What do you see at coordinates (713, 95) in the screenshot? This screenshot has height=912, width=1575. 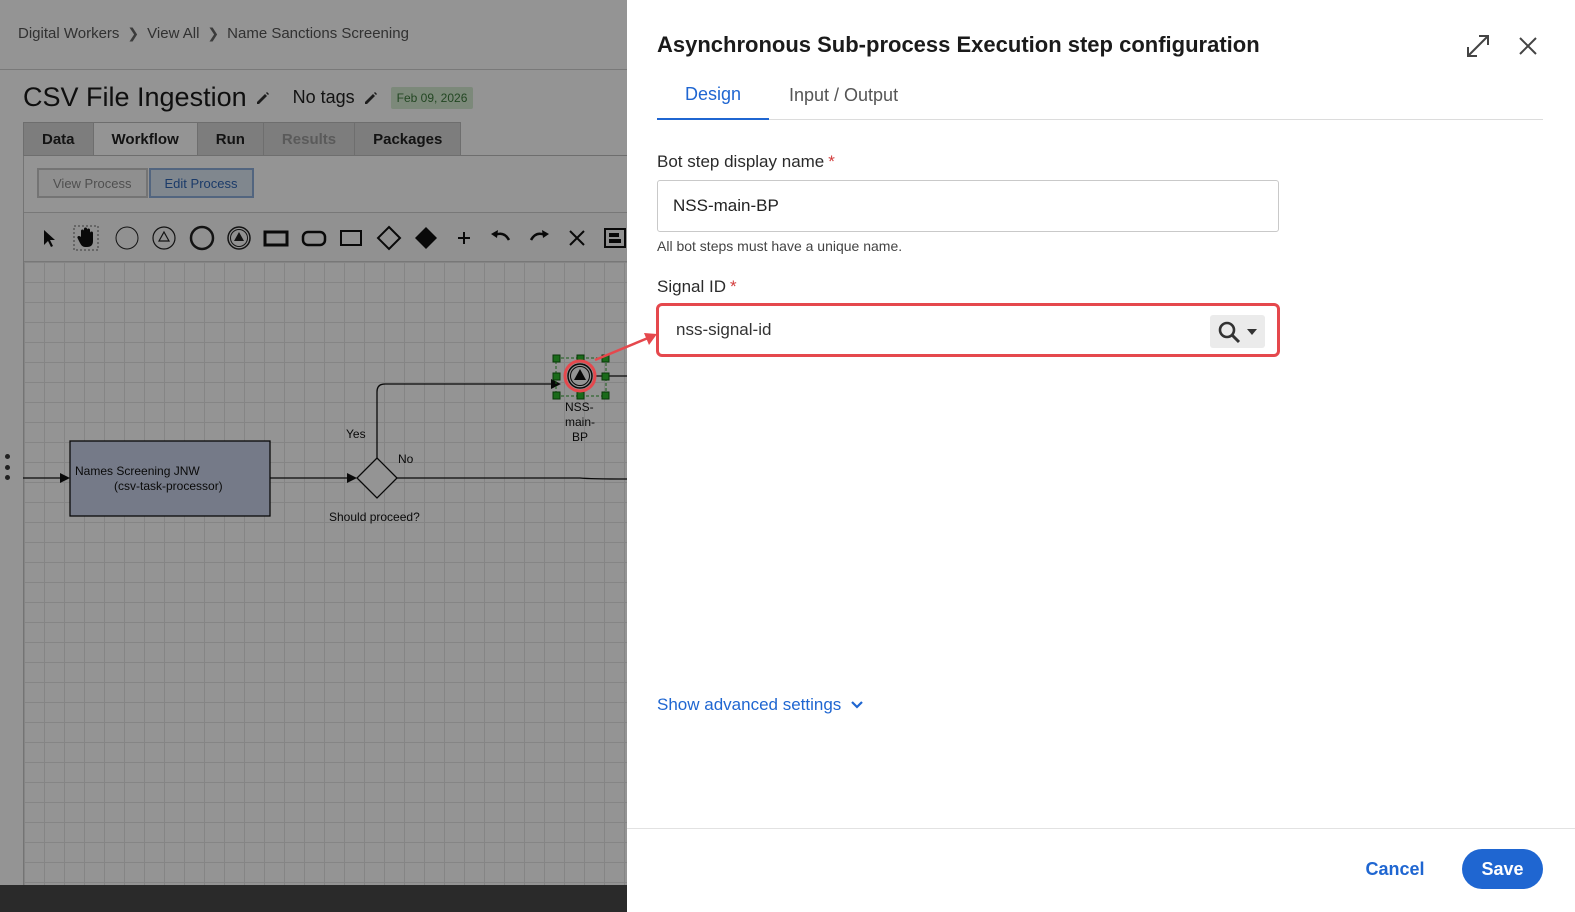 I see `tab-design: Design` at bounding box center [713, 95].